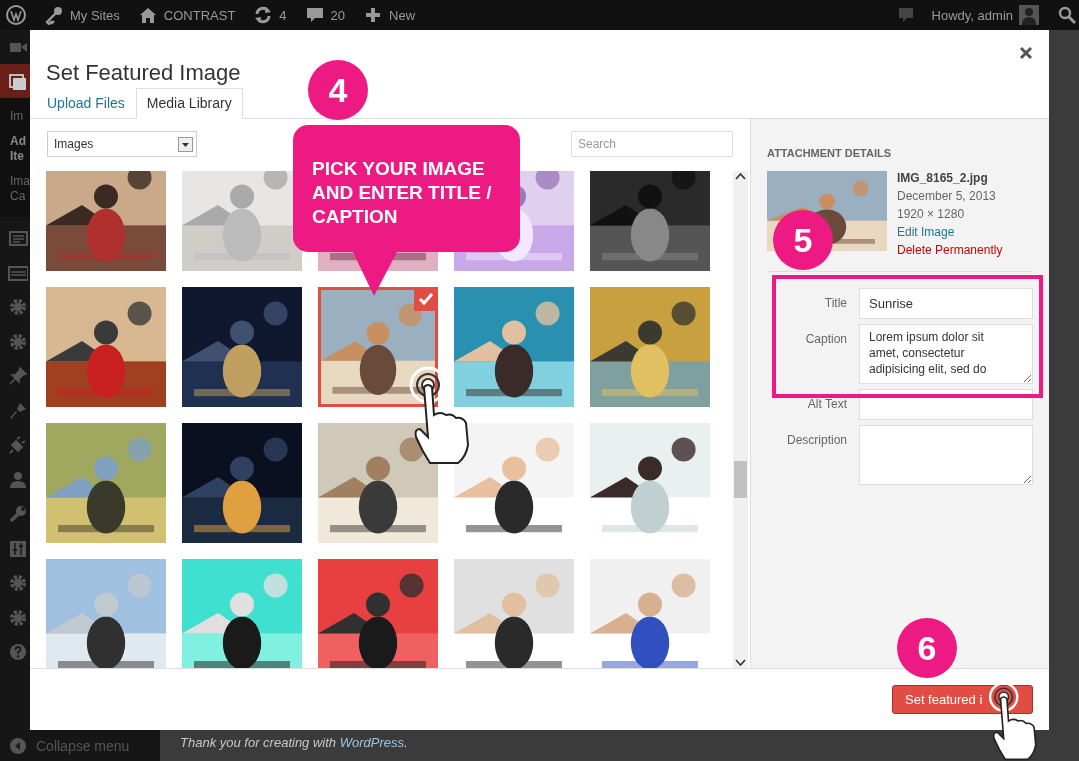 The width and height of the screenshot is (1079, 761). I want to click on toolbar-link: My Sites, so click(95, 15).